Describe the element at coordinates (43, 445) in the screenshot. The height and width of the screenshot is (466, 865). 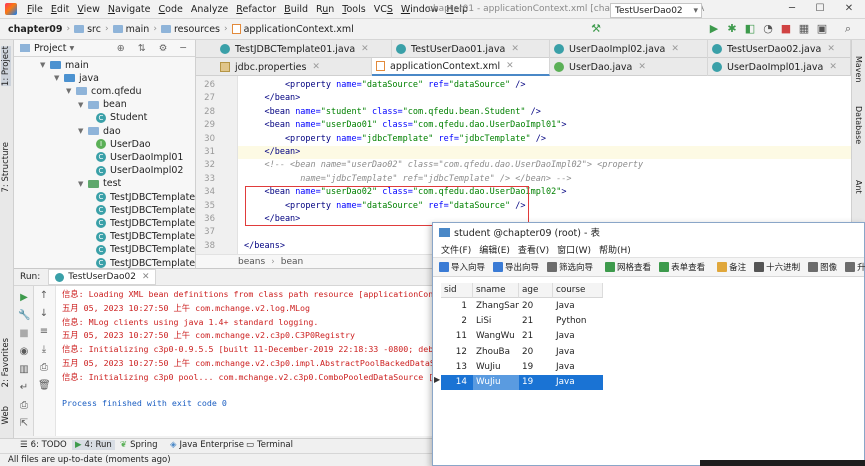
I see `todo-tab: ☰ 6: TODO` at that location.